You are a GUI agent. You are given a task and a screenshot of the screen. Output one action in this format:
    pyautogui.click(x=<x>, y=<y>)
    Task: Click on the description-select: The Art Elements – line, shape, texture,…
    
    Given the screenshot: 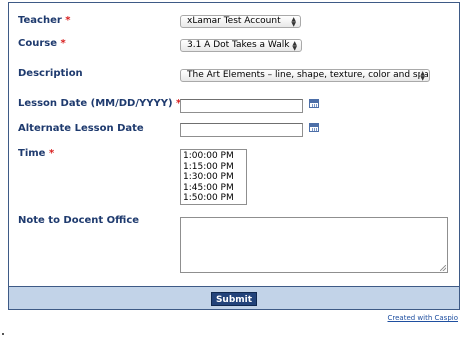 What is the action you would take?
    pyautogui.click(x=305, y=75)
    